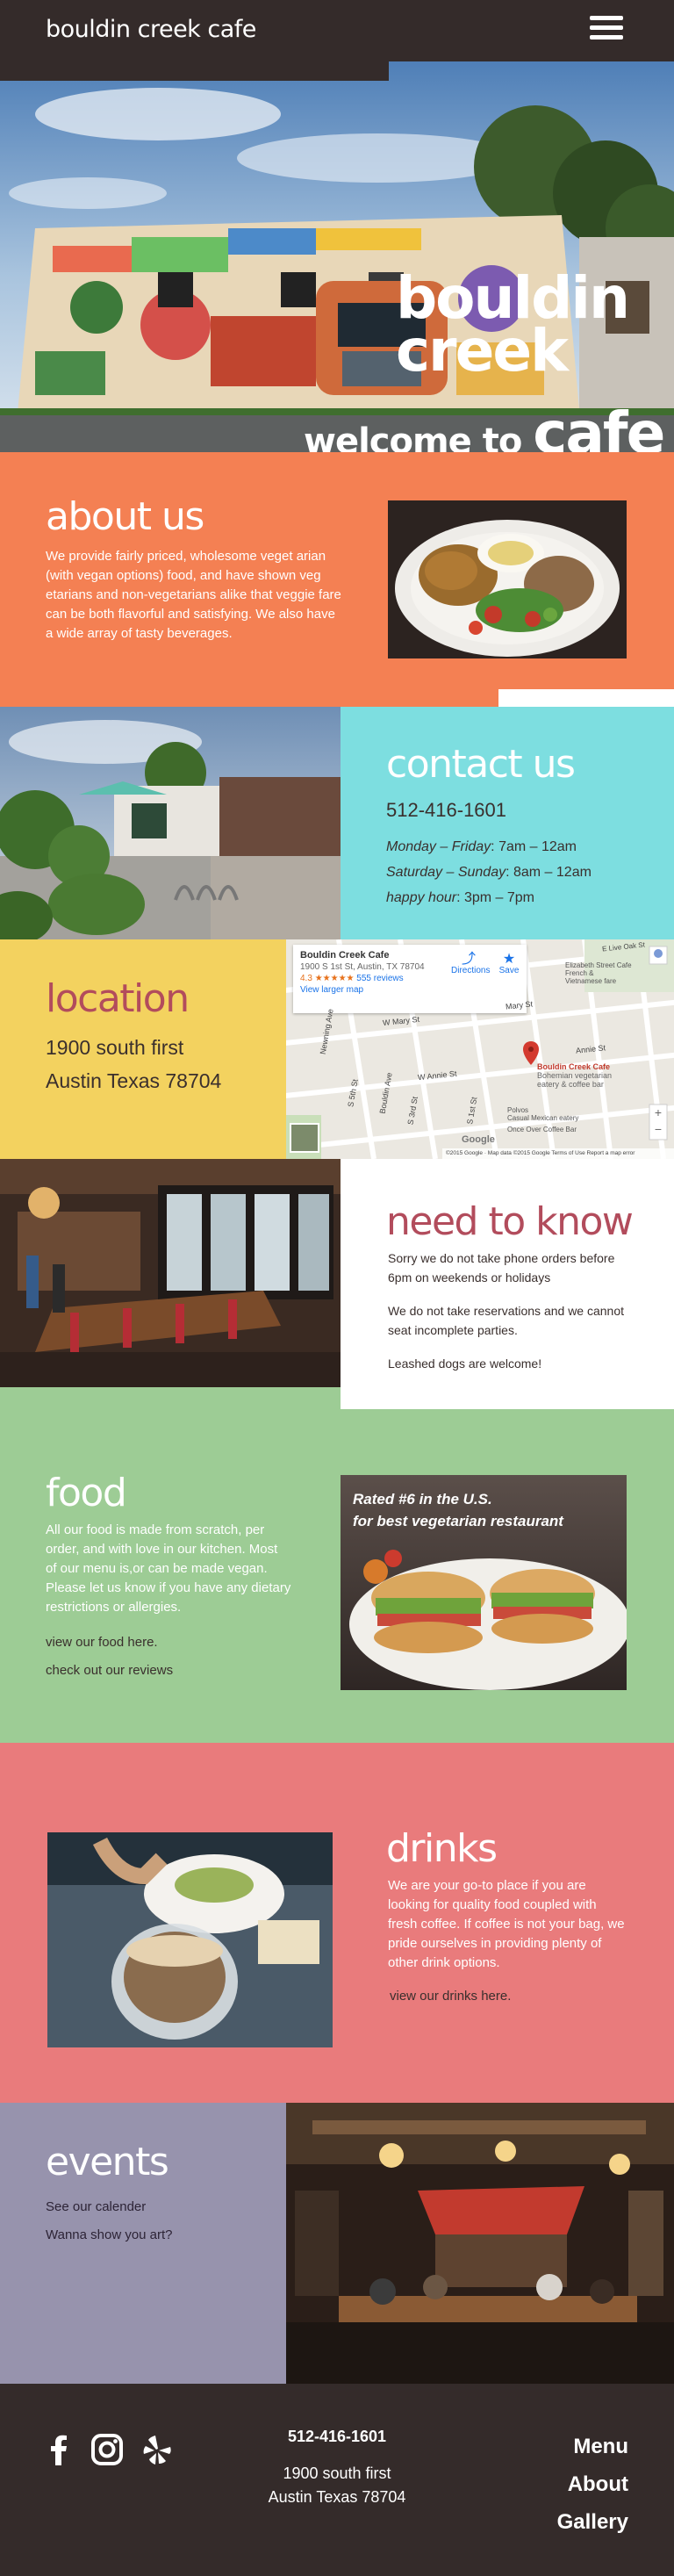 This screenshot has height=2576, width=674. What do you see at coordinates (96, 2206) in the screenshot?
I see `calendar-link: See our calender` at bounding box center [96, 2206].